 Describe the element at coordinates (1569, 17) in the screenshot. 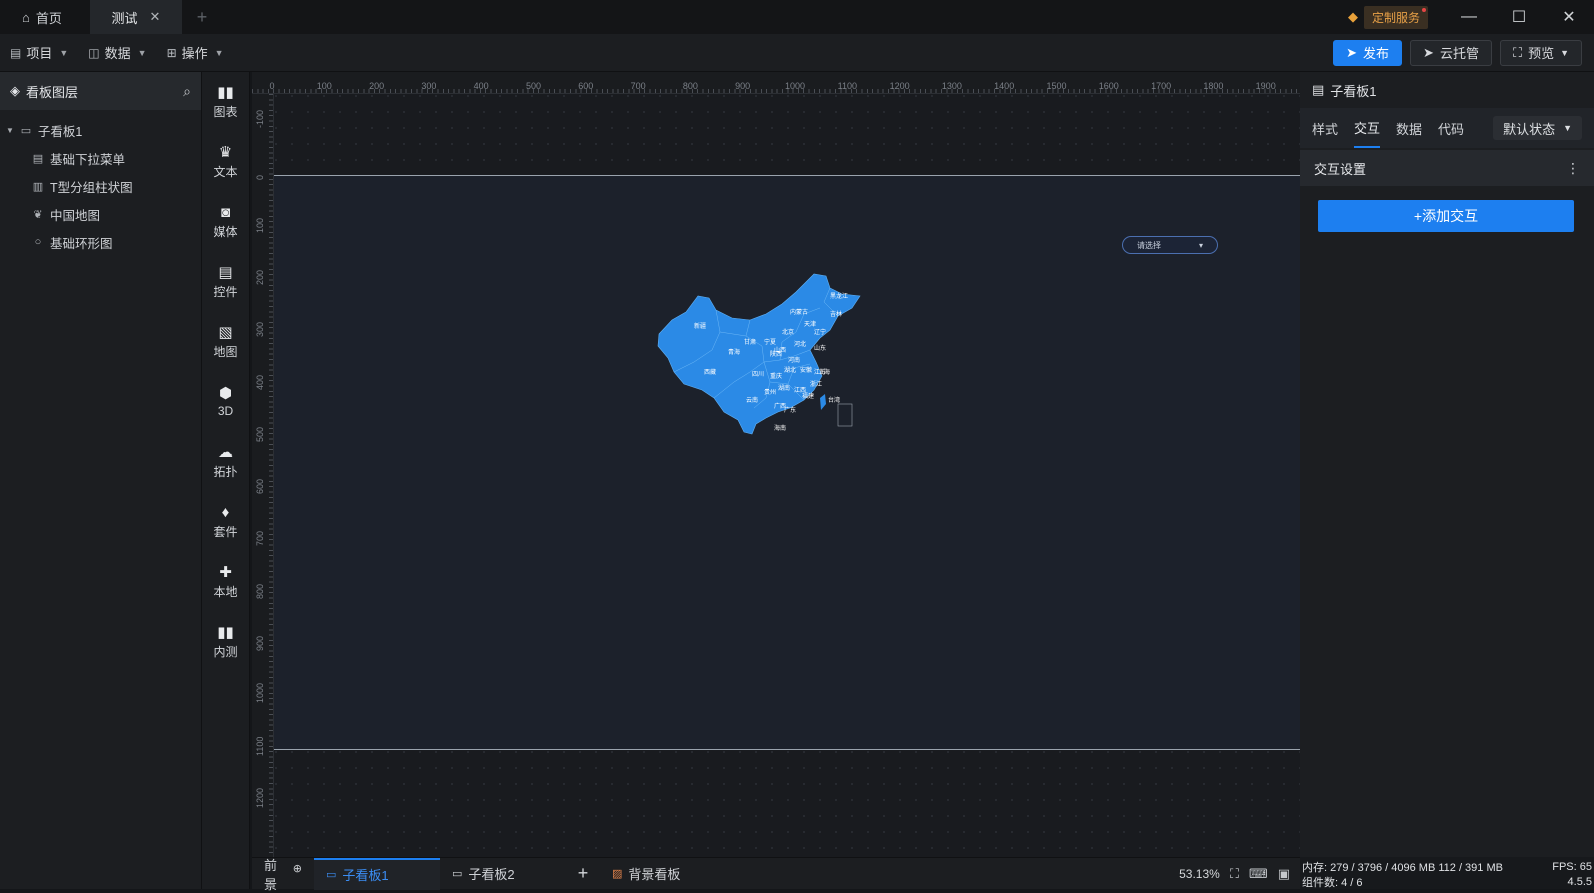

I see `close-window-button: ✕` at that location.